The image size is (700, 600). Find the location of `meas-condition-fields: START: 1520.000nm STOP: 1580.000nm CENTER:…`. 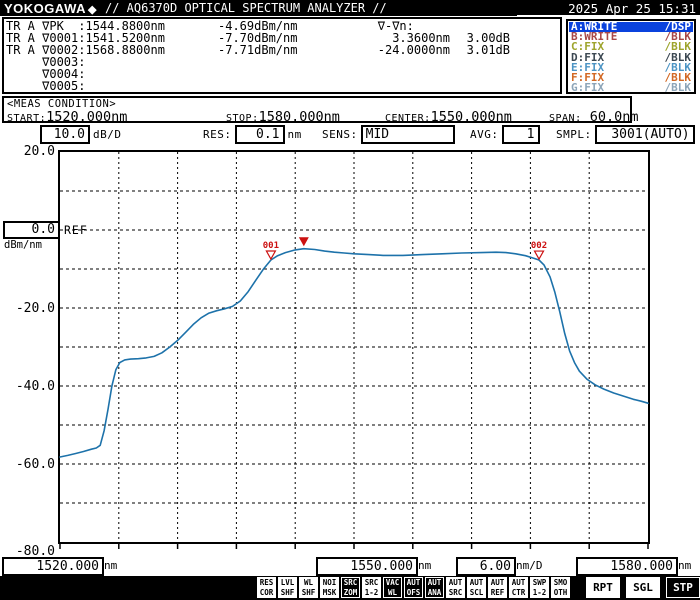

meas-condition-fields: START: 1520.000nm STOP: 1580.000nm CENTER:… is located at coordinates (321, 117).